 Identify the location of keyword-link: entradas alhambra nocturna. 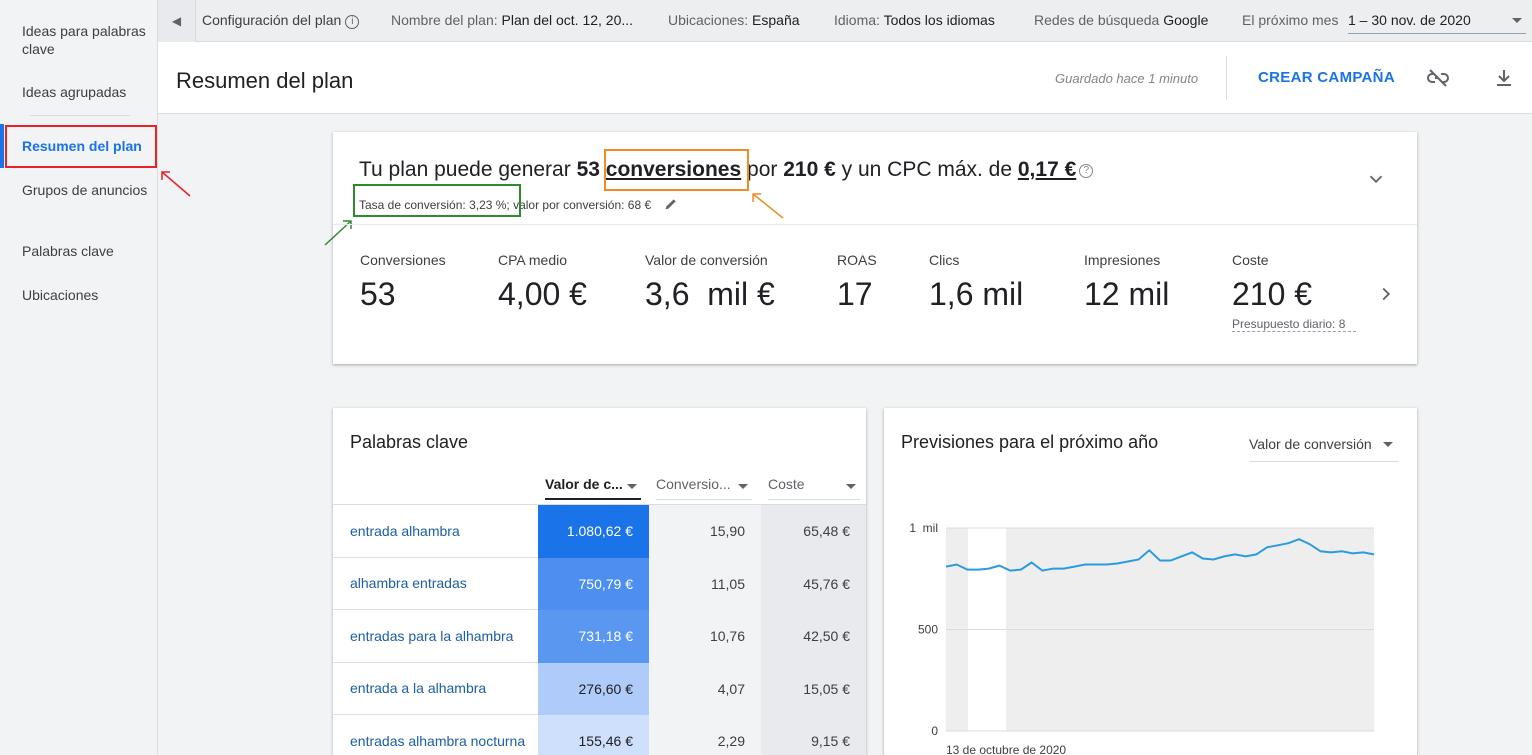
(444, 735).